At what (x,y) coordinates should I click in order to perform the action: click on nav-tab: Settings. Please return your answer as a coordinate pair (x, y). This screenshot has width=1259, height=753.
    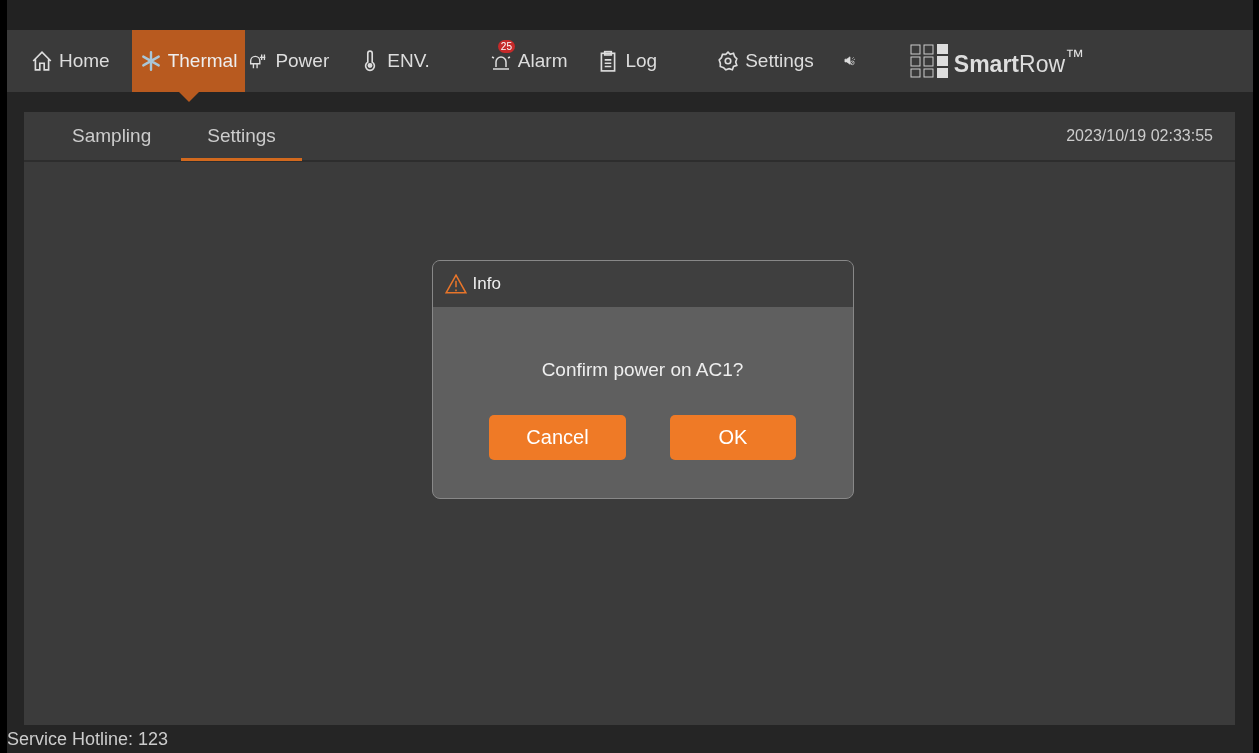
    Looking at the image, I should click on (765, 61).